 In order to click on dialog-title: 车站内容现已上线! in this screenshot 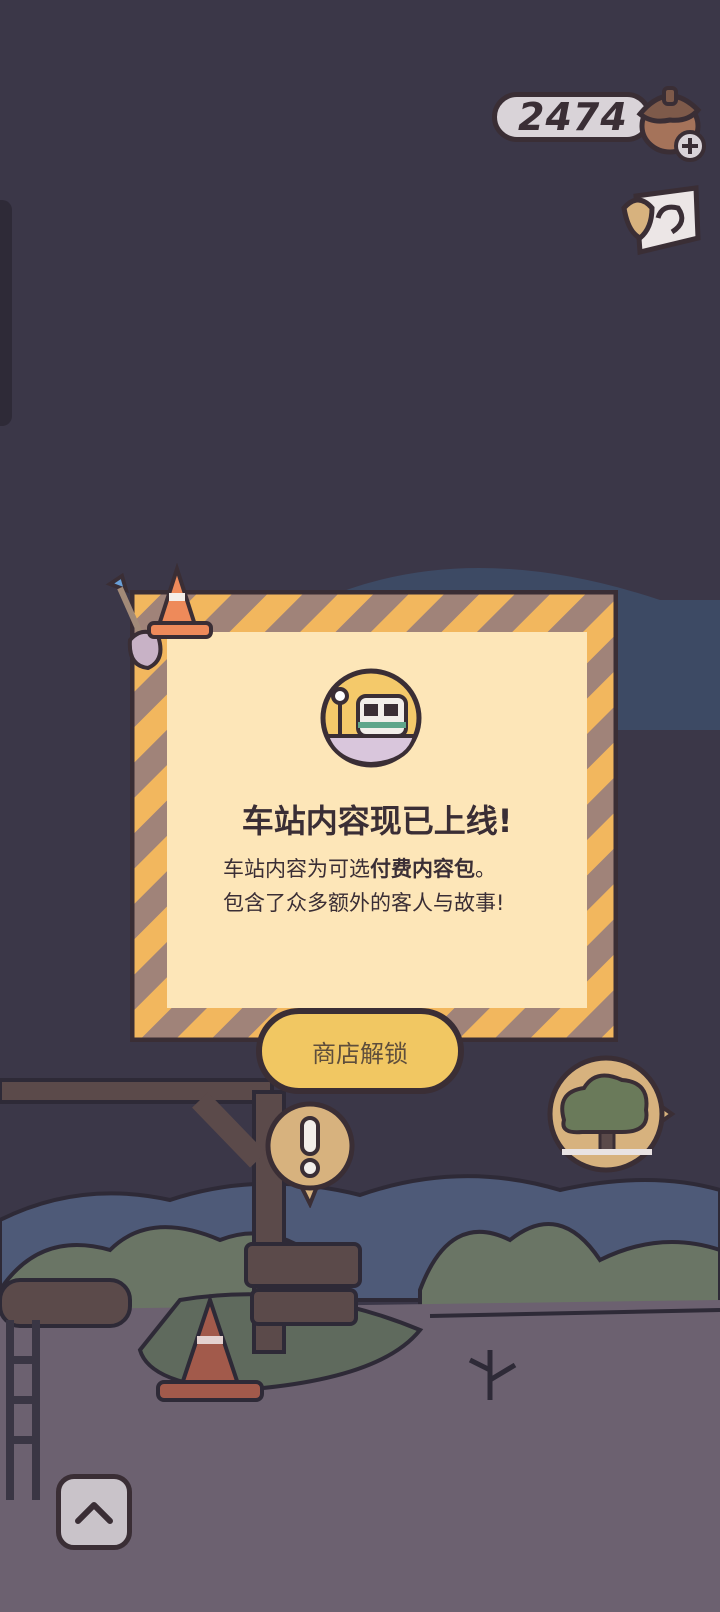, I will do `click(377, 821)`.